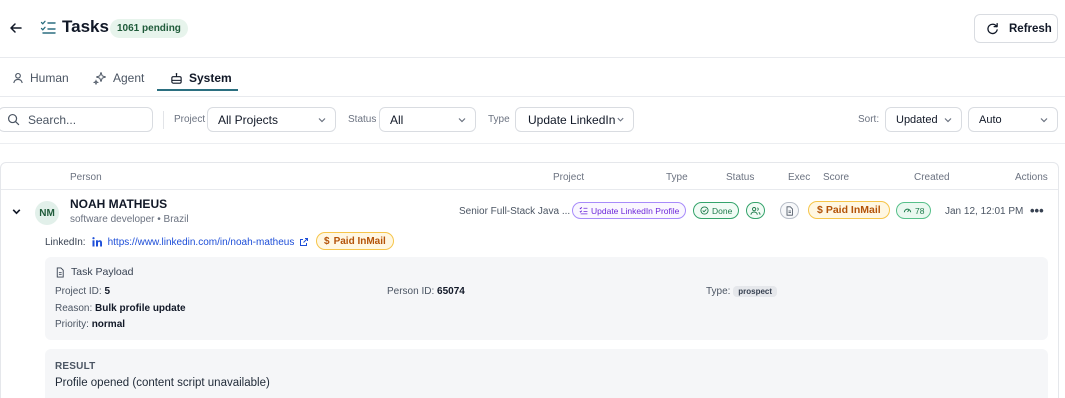 Image resolution: width=1065 pixels, height=398 pixels. I want to click on project-id-field: Project ID: 5, so click(82, 291).